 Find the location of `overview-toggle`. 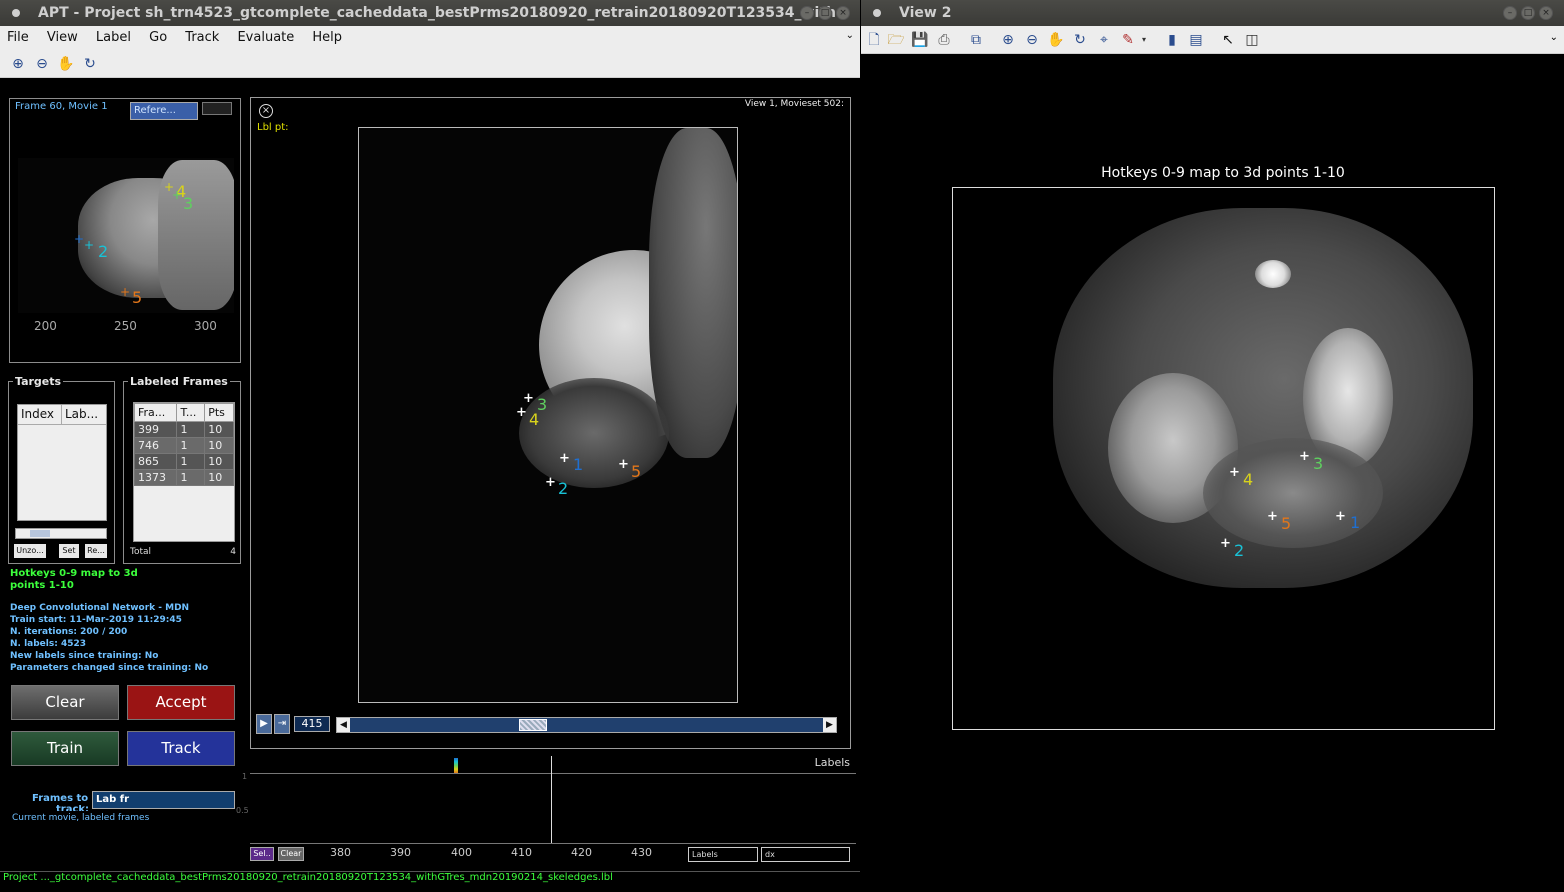

overview-toggle is located at coordinates (217, 108).